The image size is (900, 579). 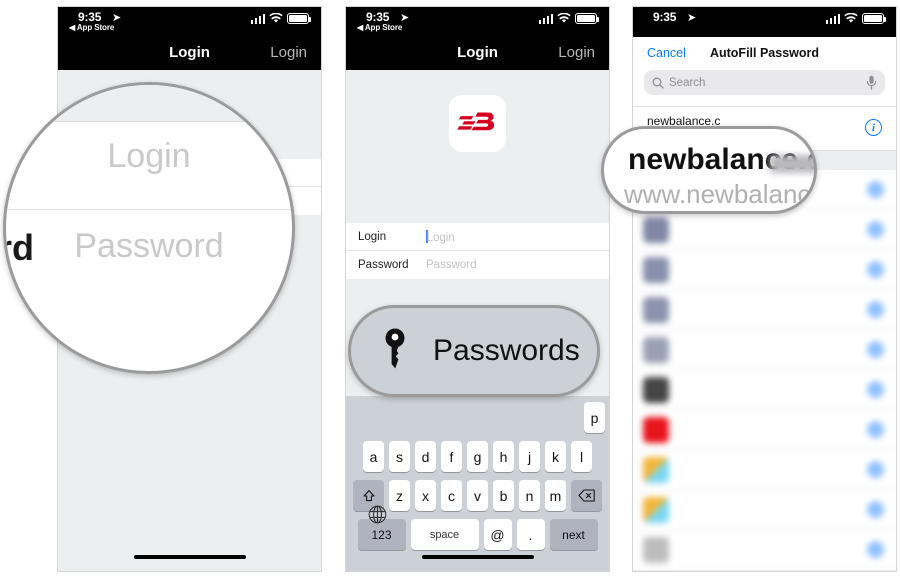 I want to click on password-input-placeholder: Password, so click(x=451, y=265).